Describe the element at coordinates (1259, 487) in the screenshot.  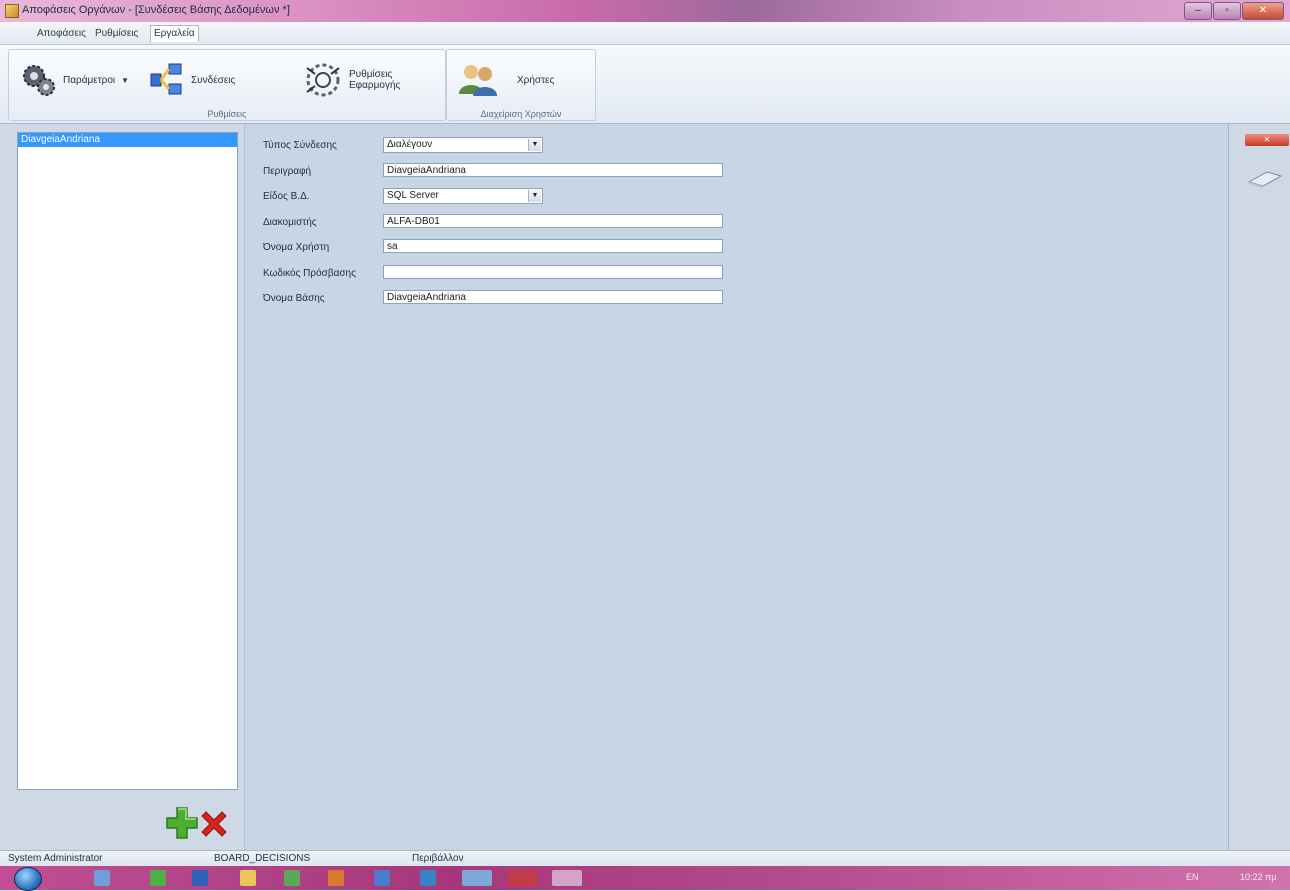
I see `right-side-panel: ✕` at that location.